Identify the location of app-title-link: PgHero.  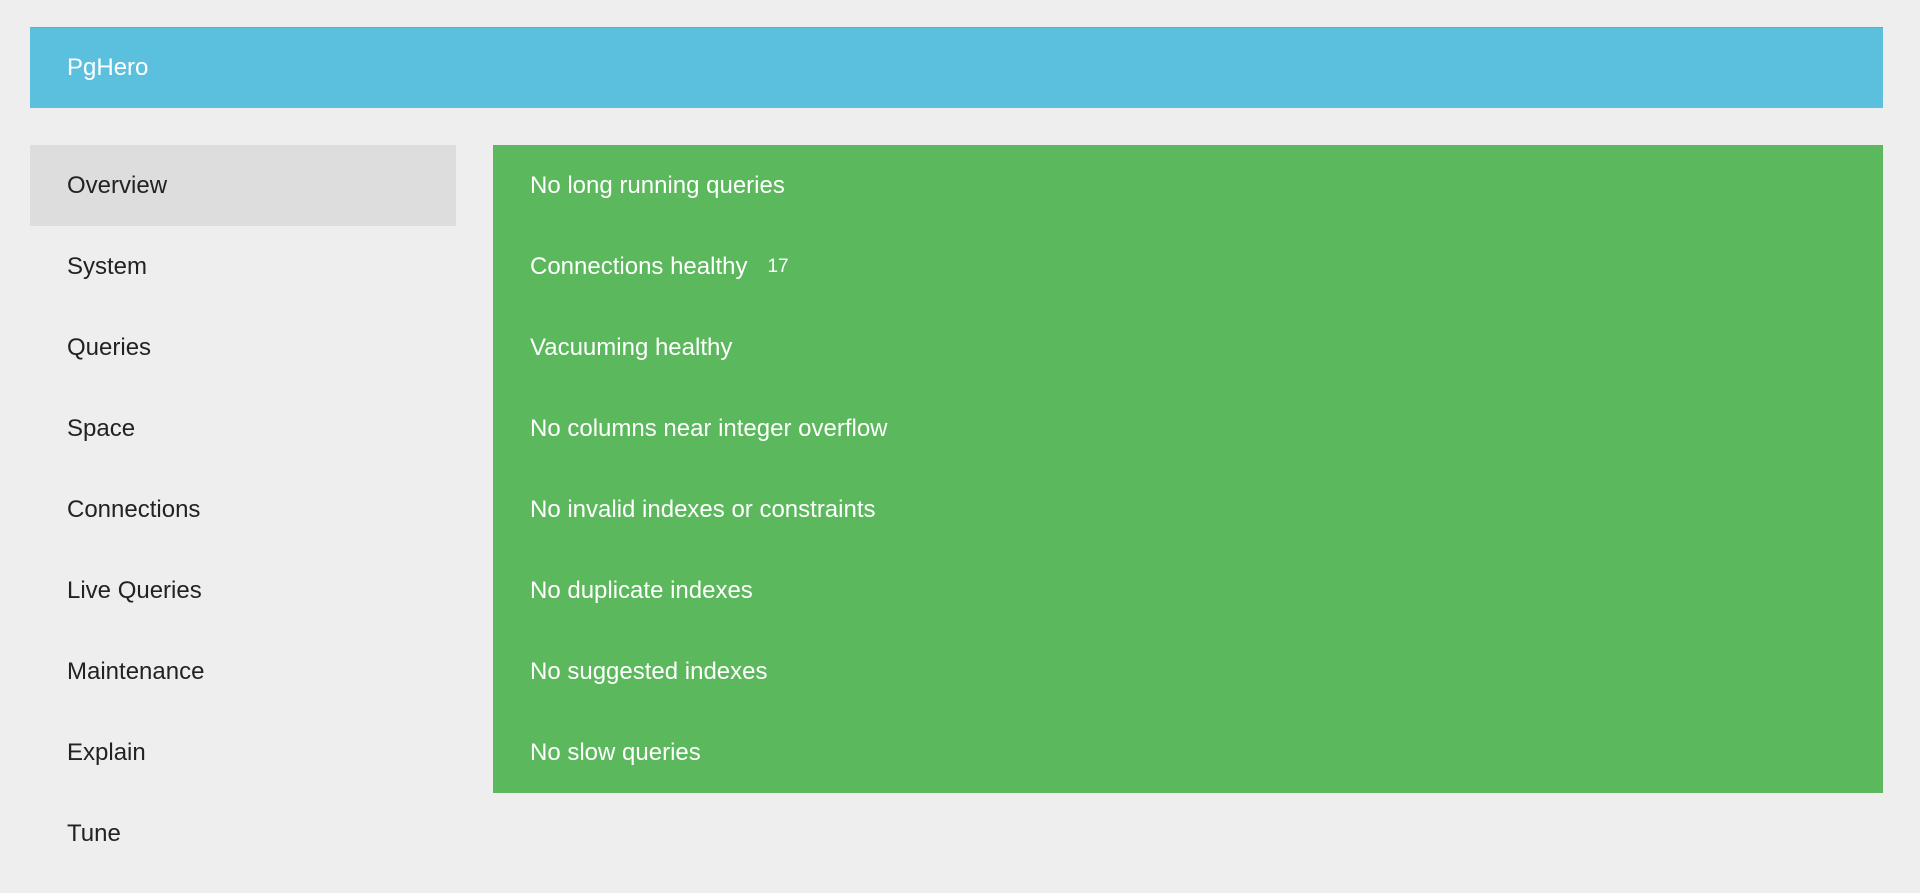
(107, 68).